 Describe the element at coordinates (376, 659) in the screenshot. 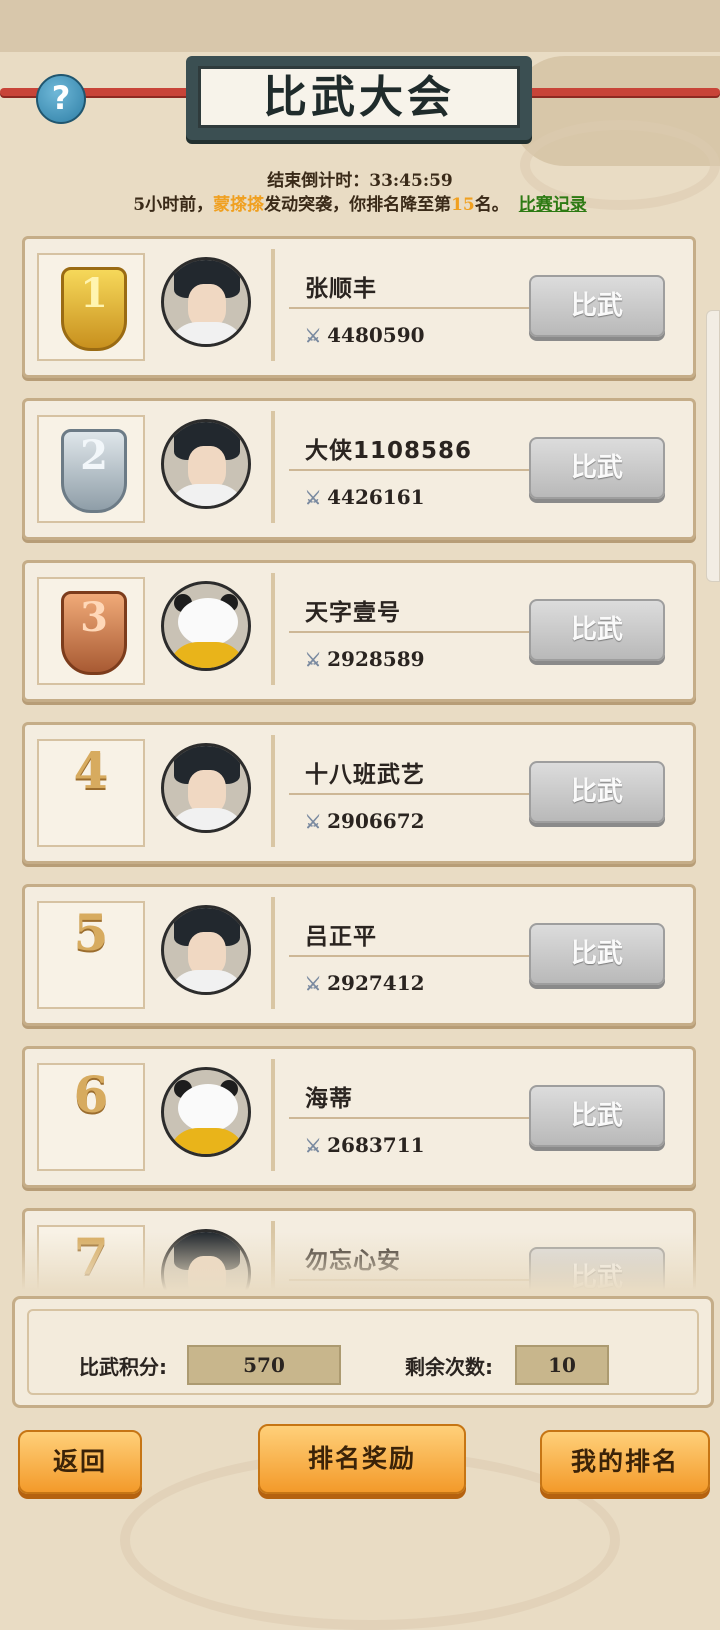

I see `combat-power-value: 2928589` at that location.